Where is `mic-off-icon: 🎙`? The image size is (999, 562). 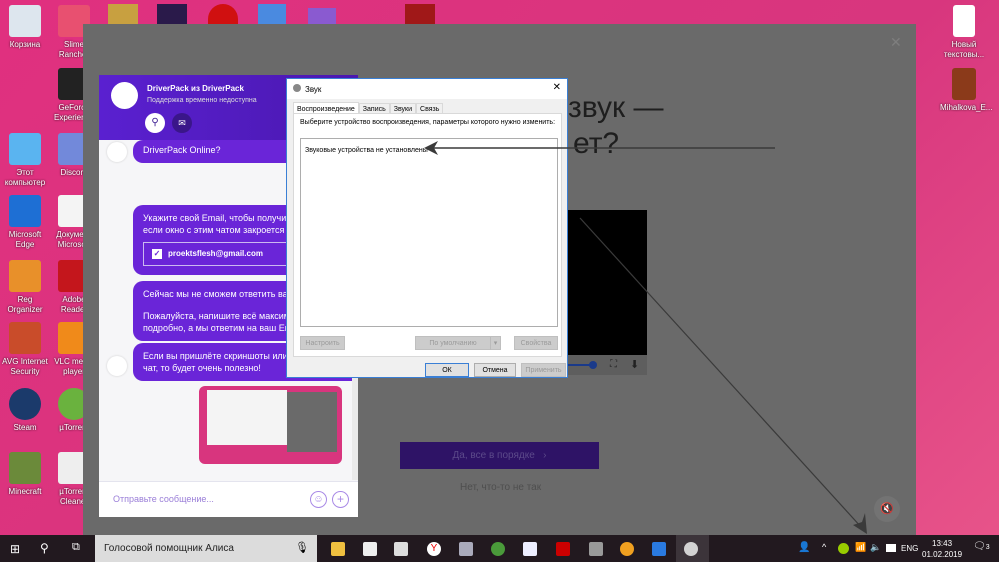
mic-off-icon: 🎙 is located at coordinates (302, 547).